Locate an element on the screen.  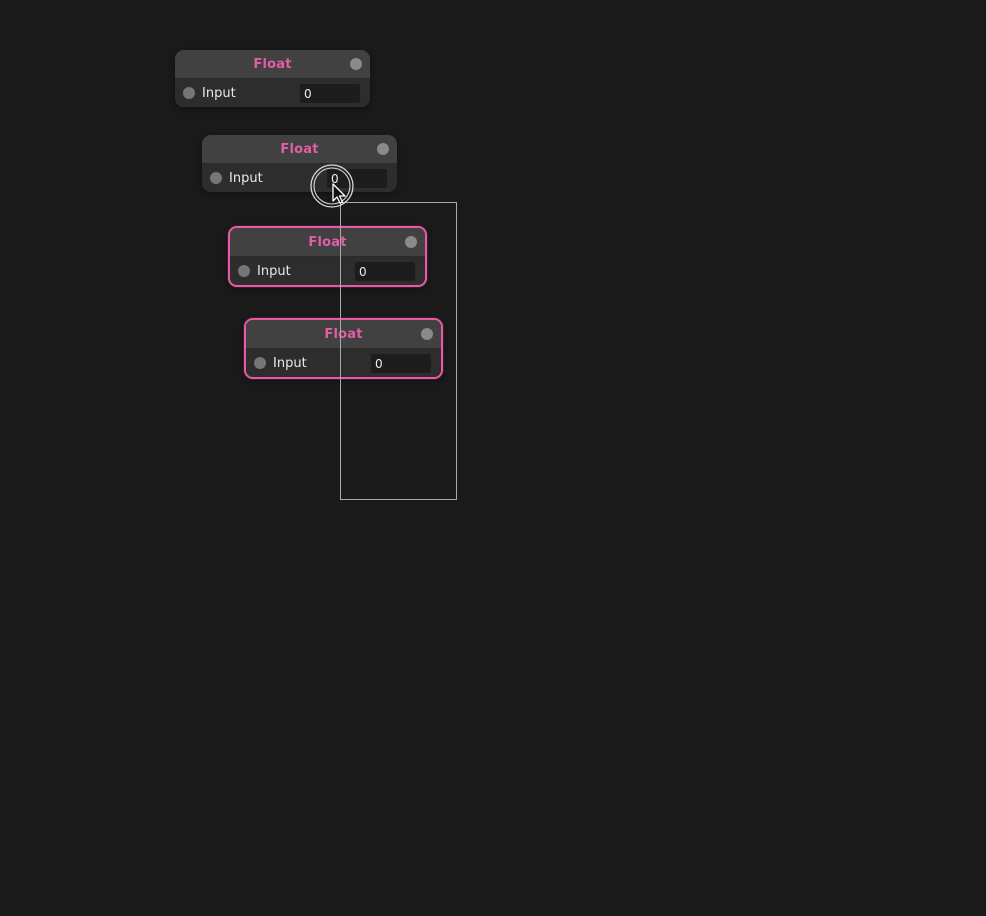
float-node-3: Float Input is located at coordinates (327, 256).